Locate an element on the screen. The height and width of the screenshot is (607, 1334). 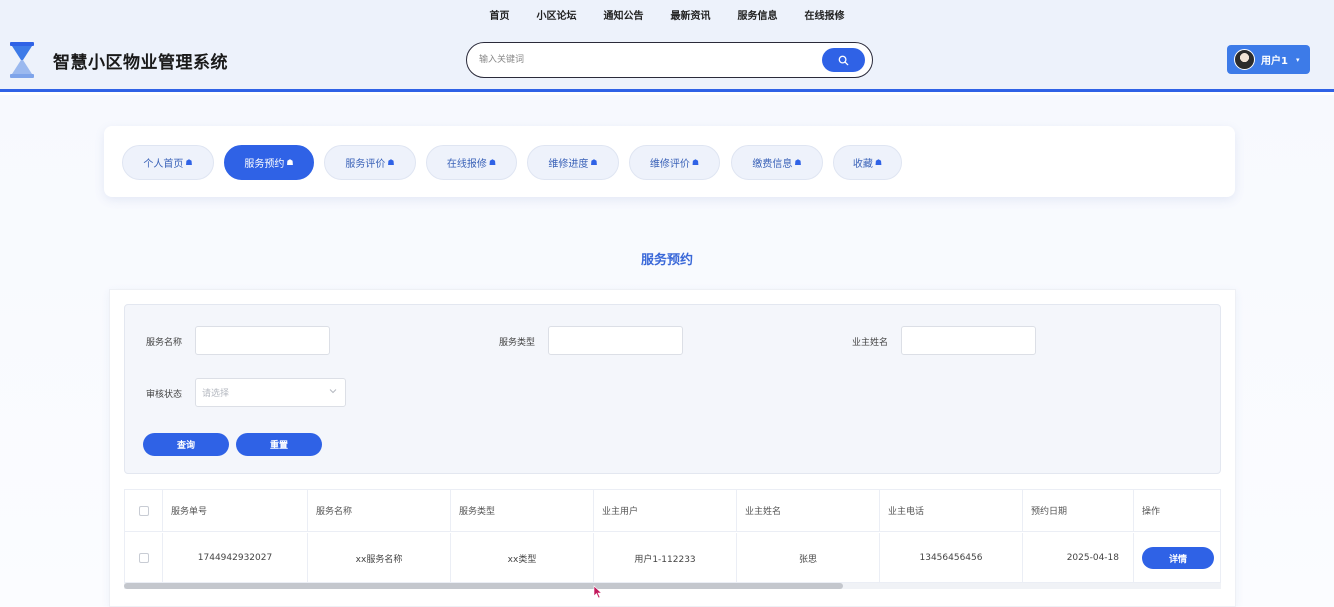
row-select-cell is located at coordinates (144, 557).